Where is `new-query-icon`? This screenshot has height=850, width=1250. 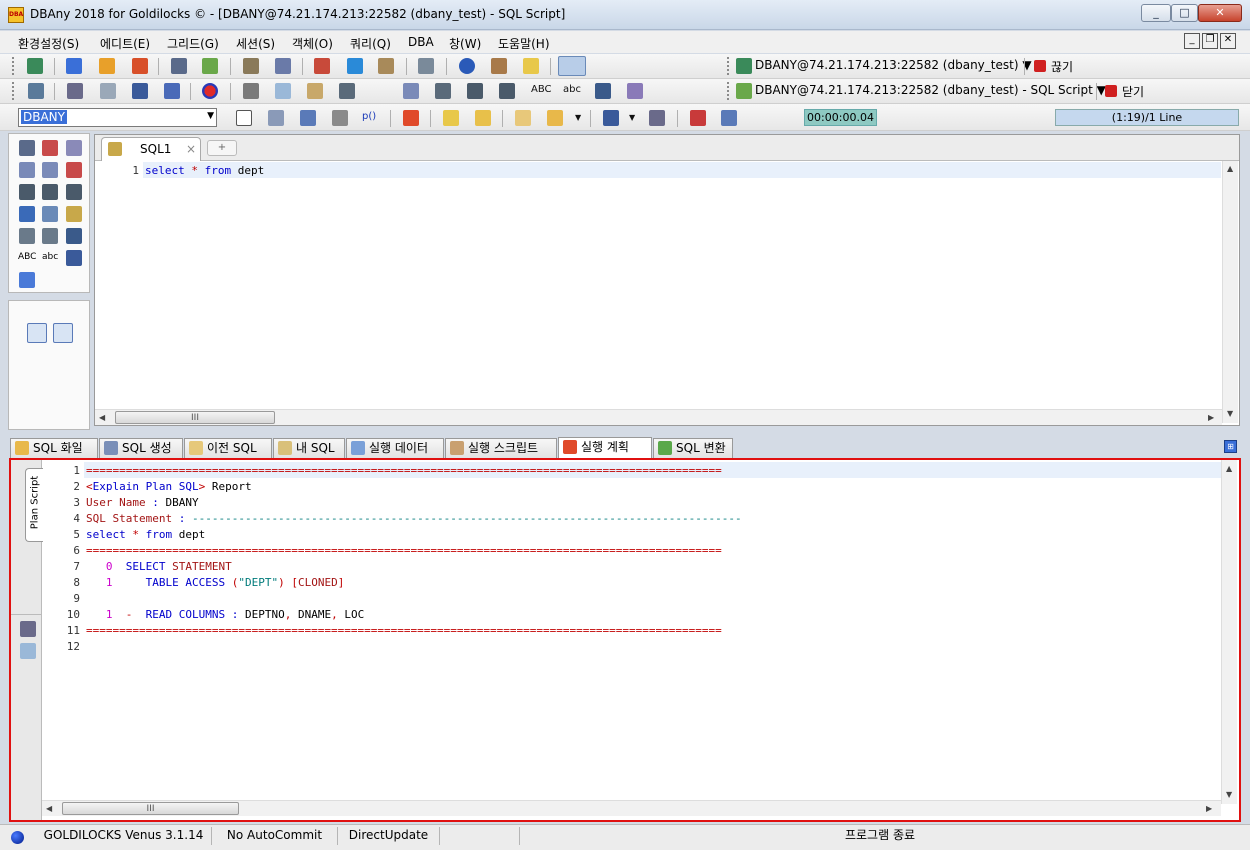
new-query-icon is located at coordinates (27, 148).